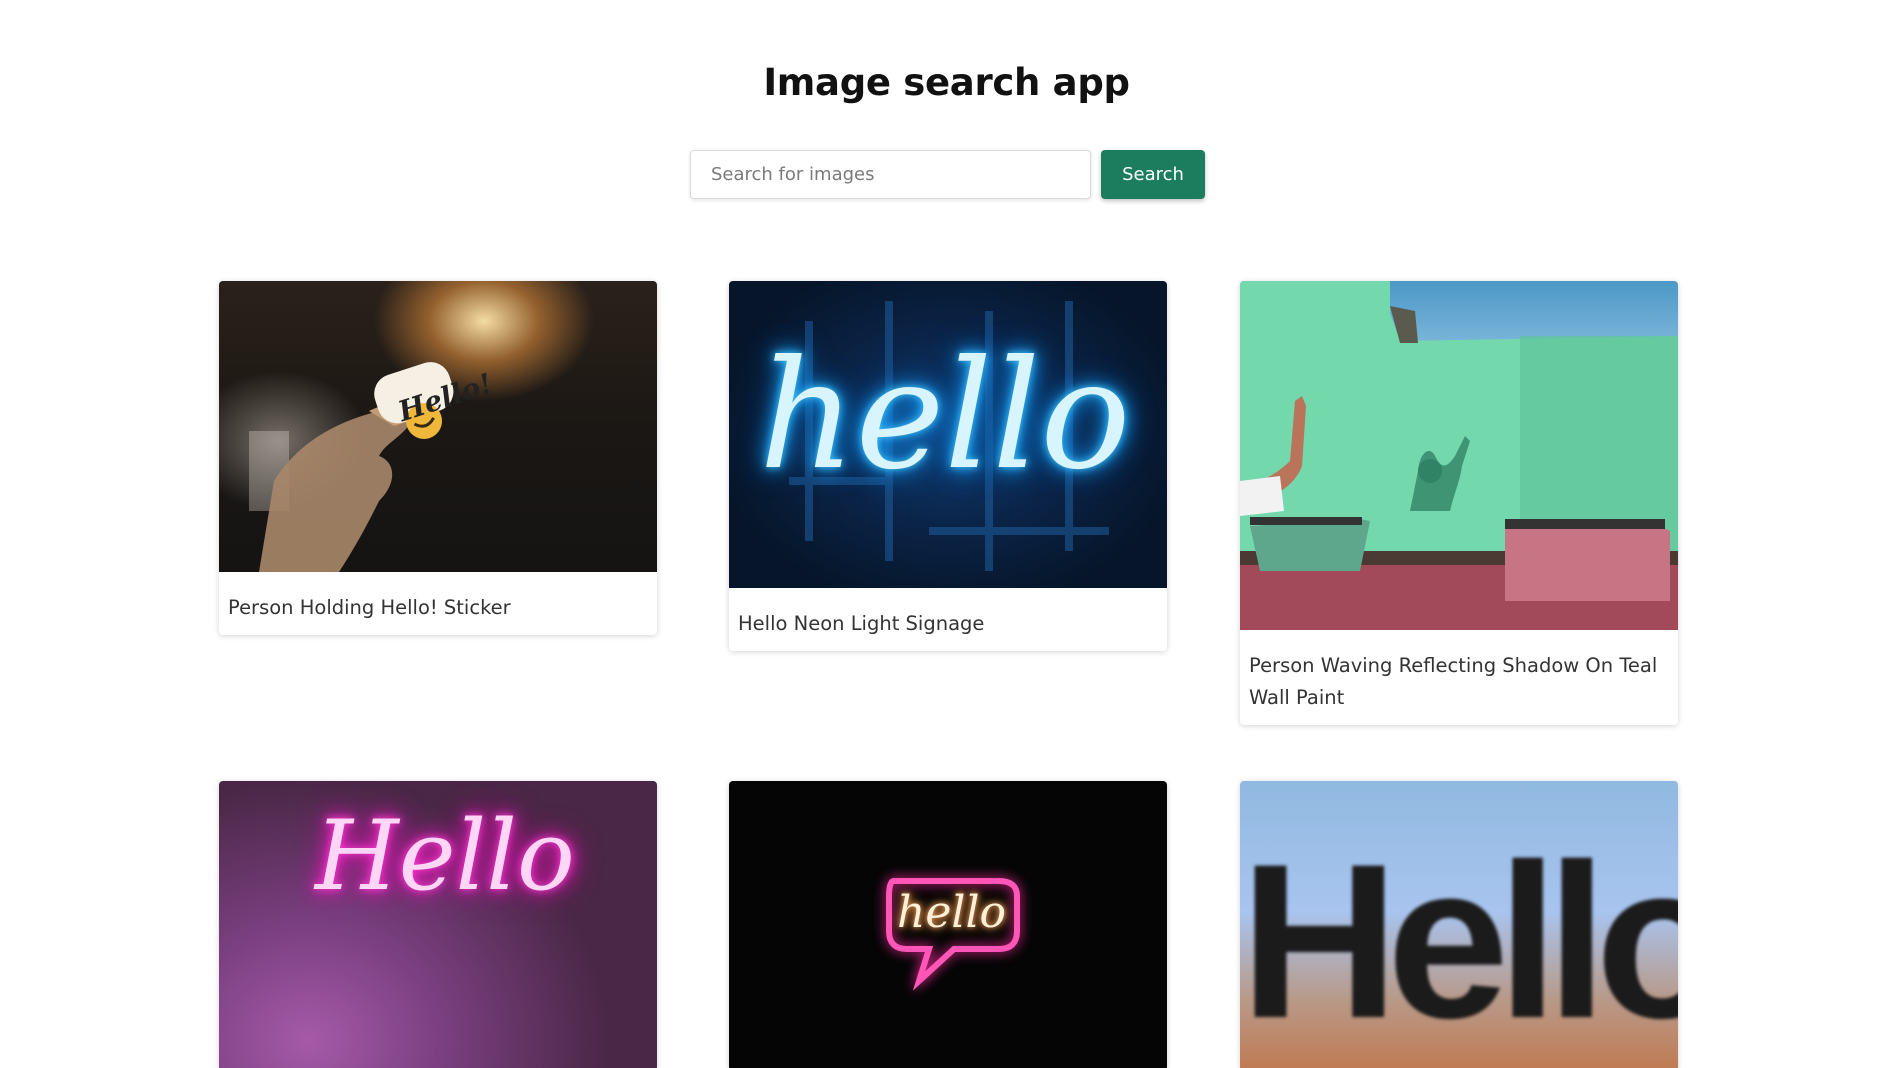  What do you see at coordinates (861, 623) in the screenshot?
I see `image-caption: Hello Neon Light Signage` at bounding box center [861, 623].